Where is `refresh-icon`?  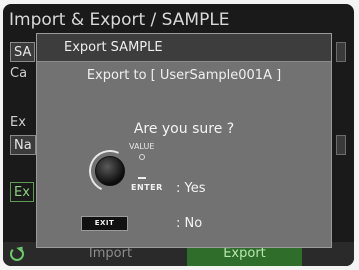 refresh-icon is located at coordinates (17, 254).